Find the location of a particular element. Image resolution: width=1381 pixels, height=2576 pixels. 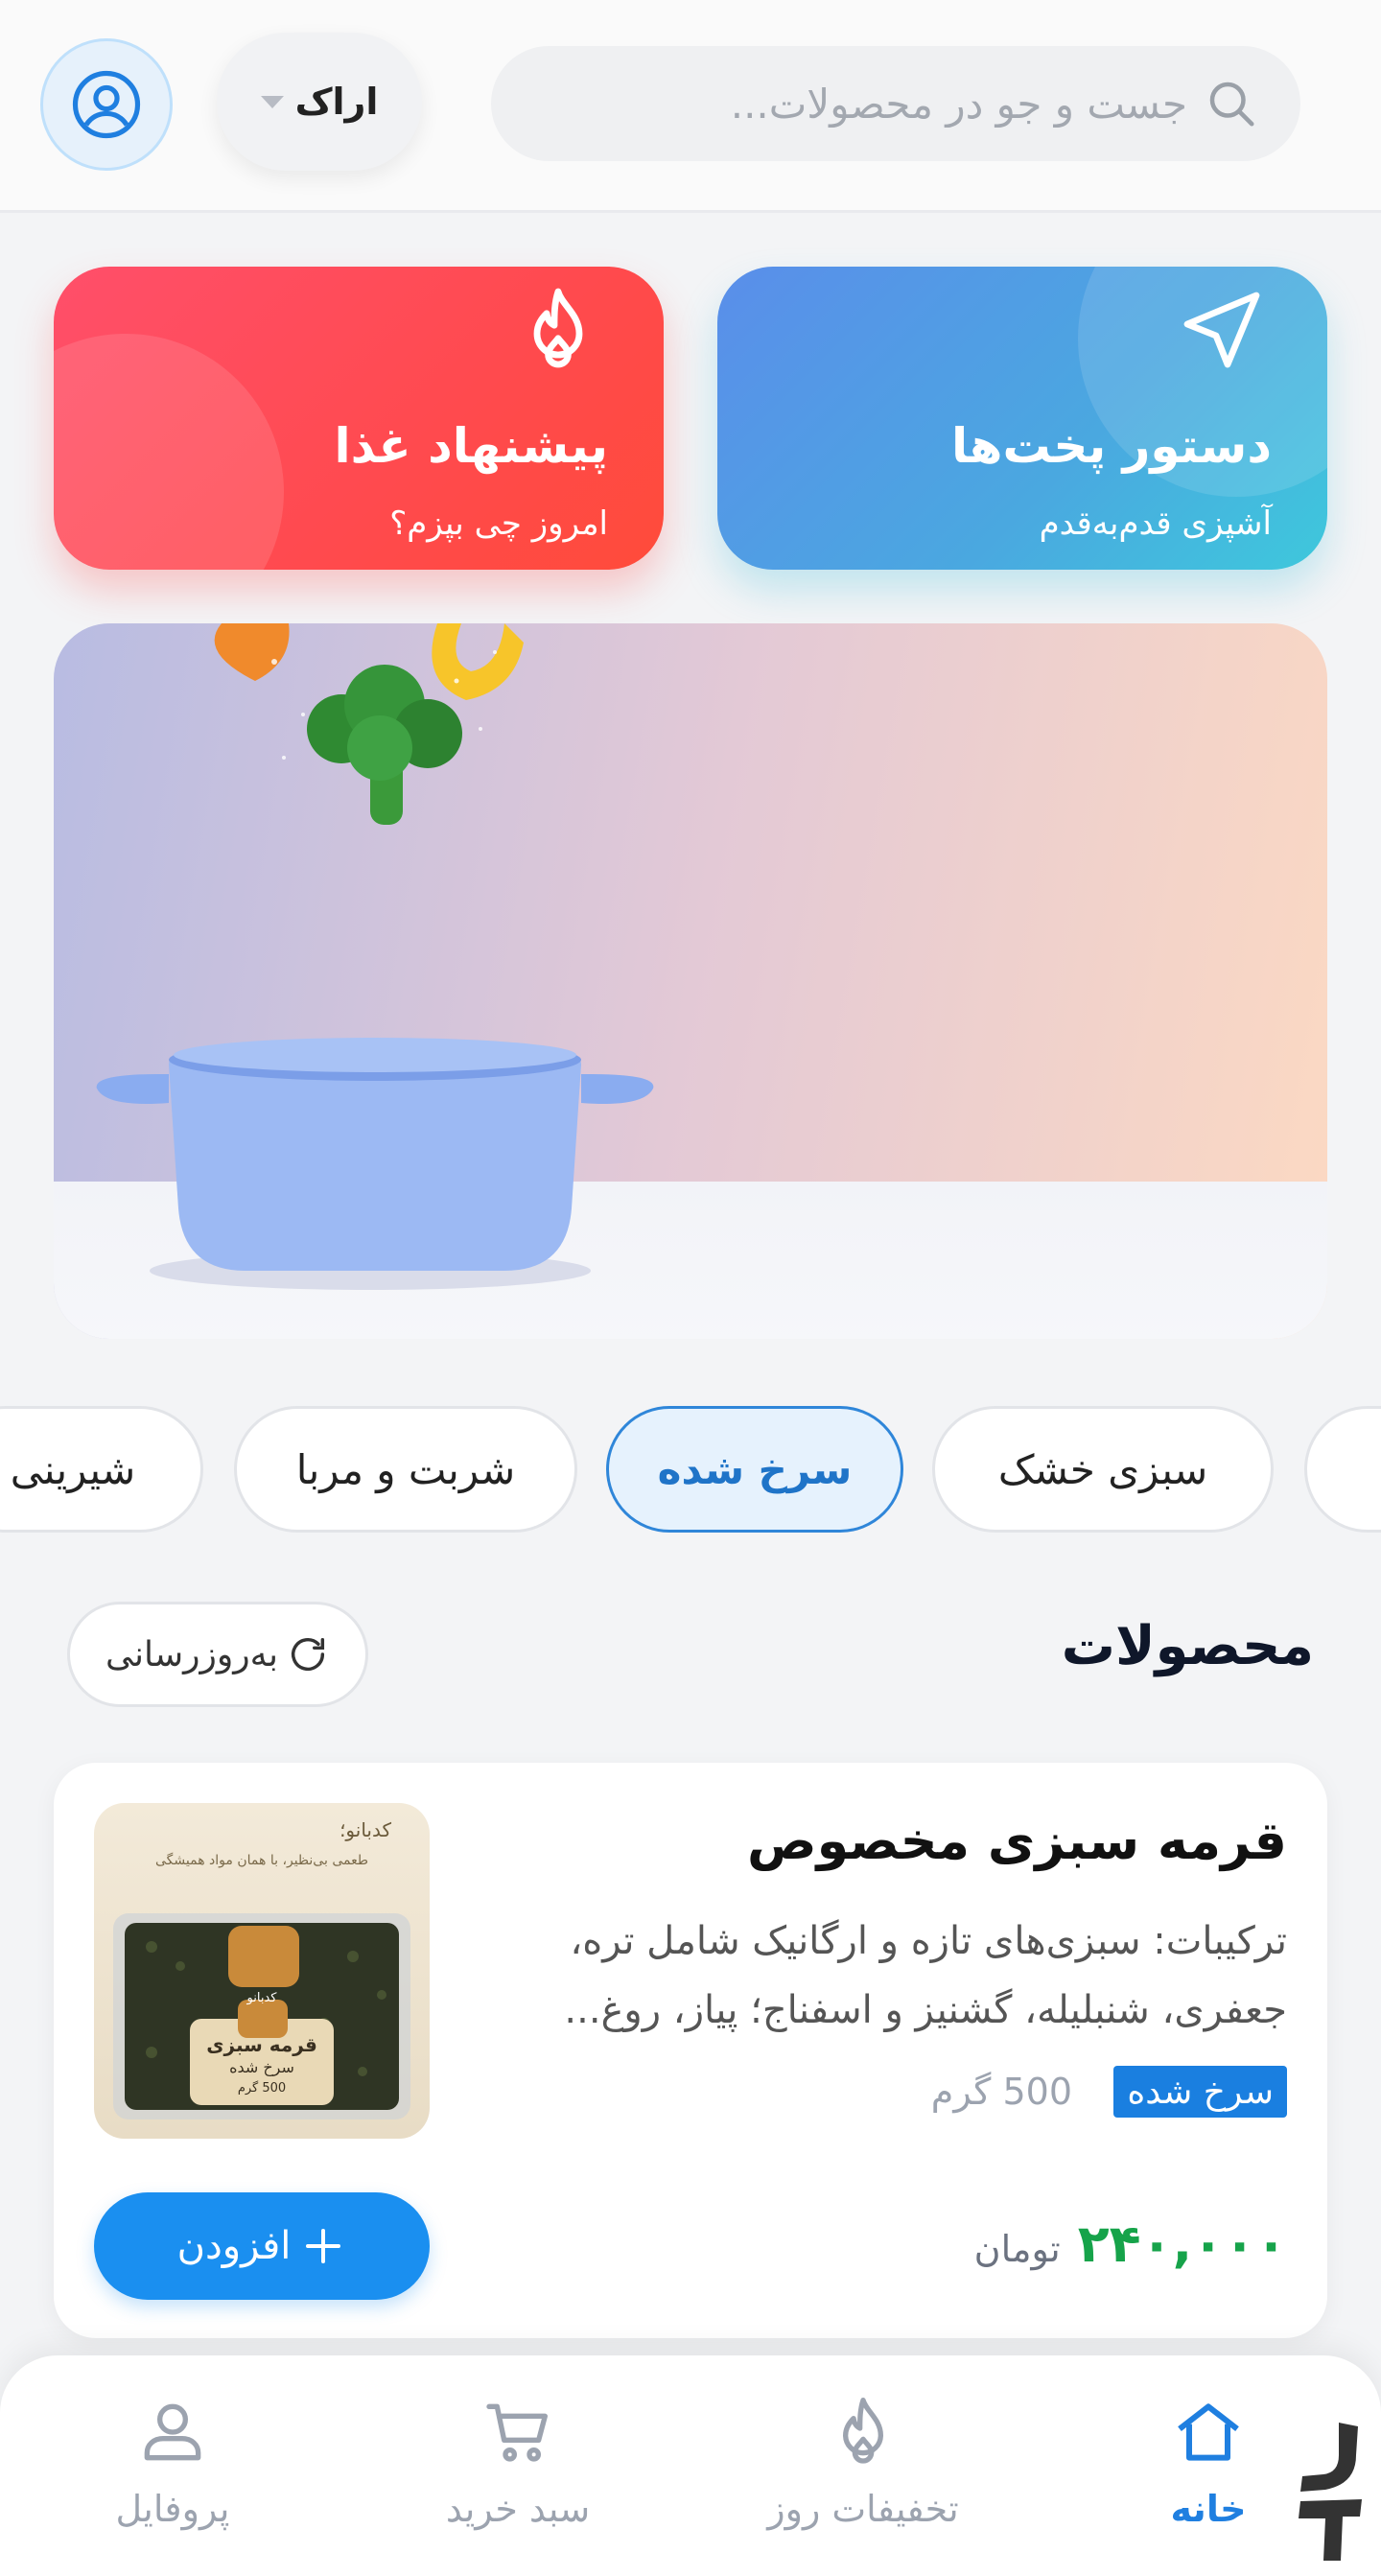

product-weight: 500 گرم is located at coordinates (1001, 2092).